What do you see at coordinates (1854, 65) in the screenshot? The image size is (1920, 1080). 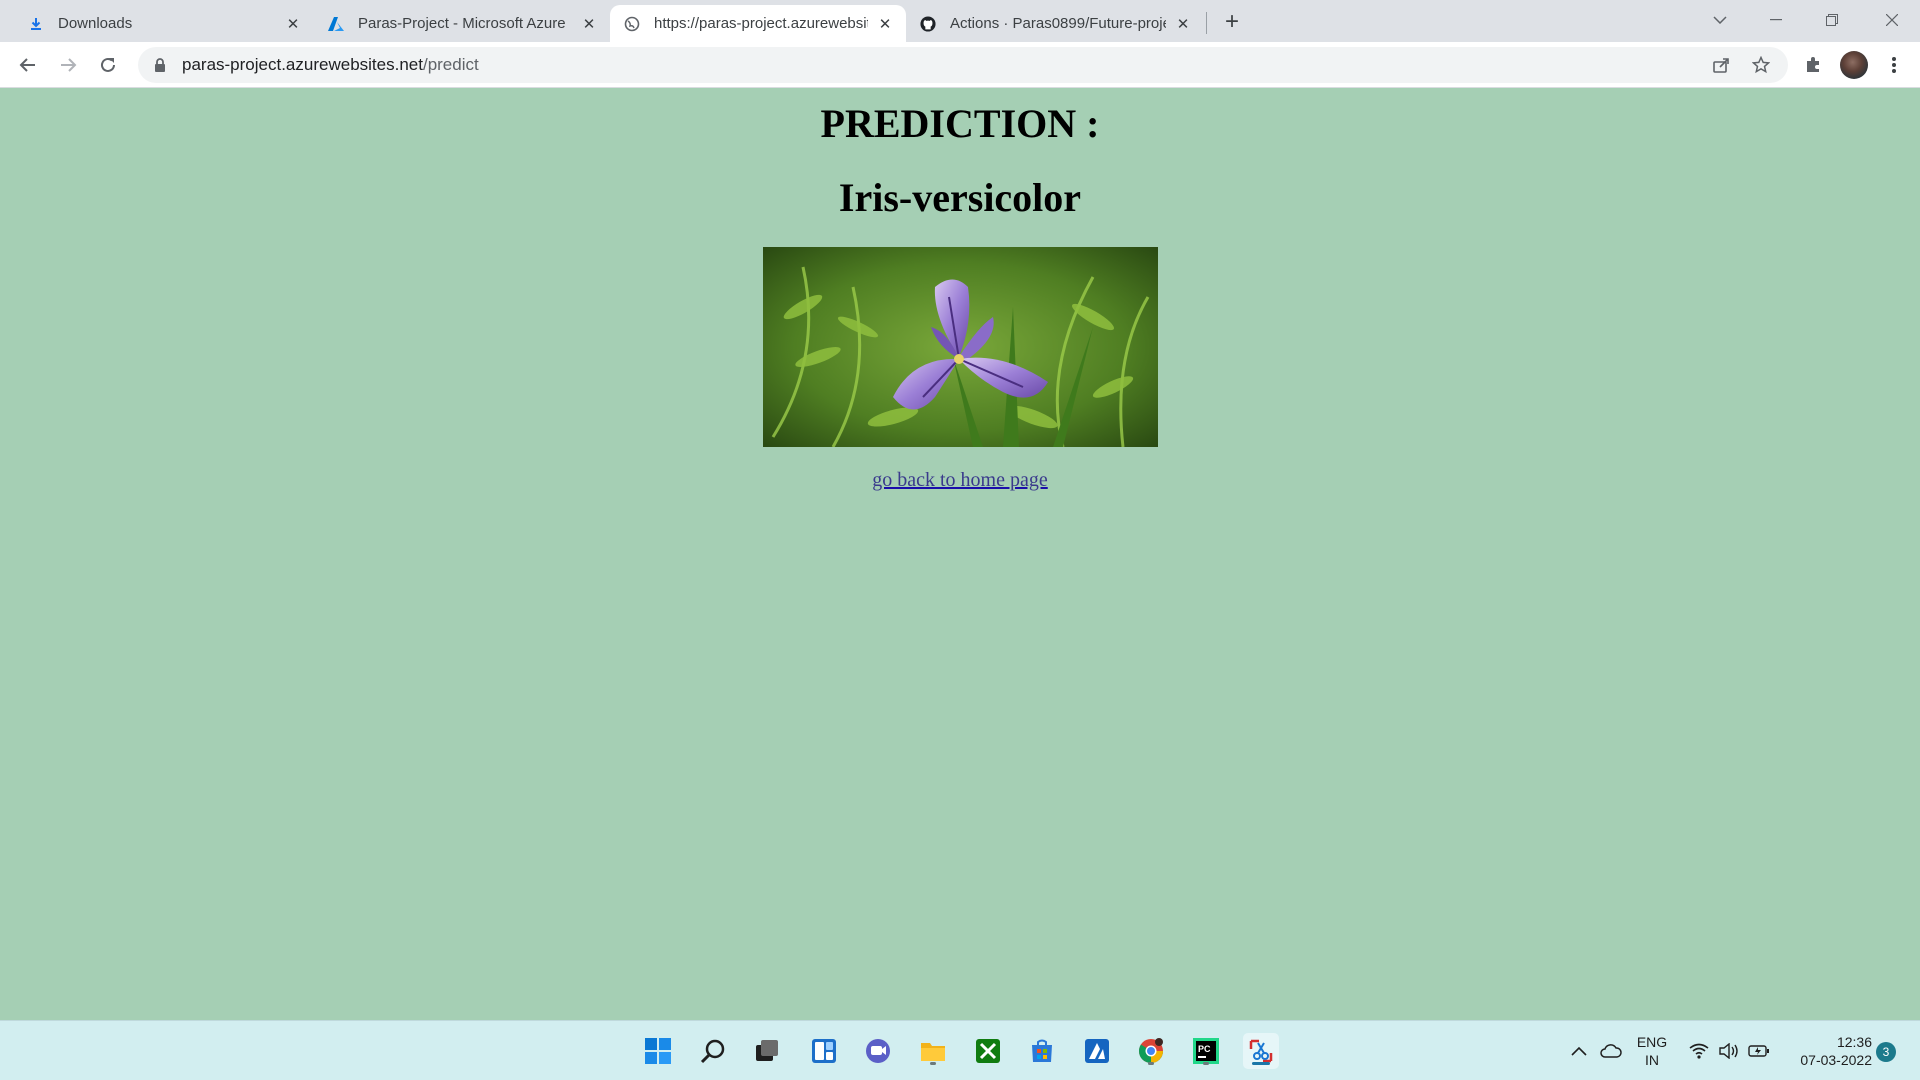 I see `profile-avatar` at bounding box center [1854, 65].